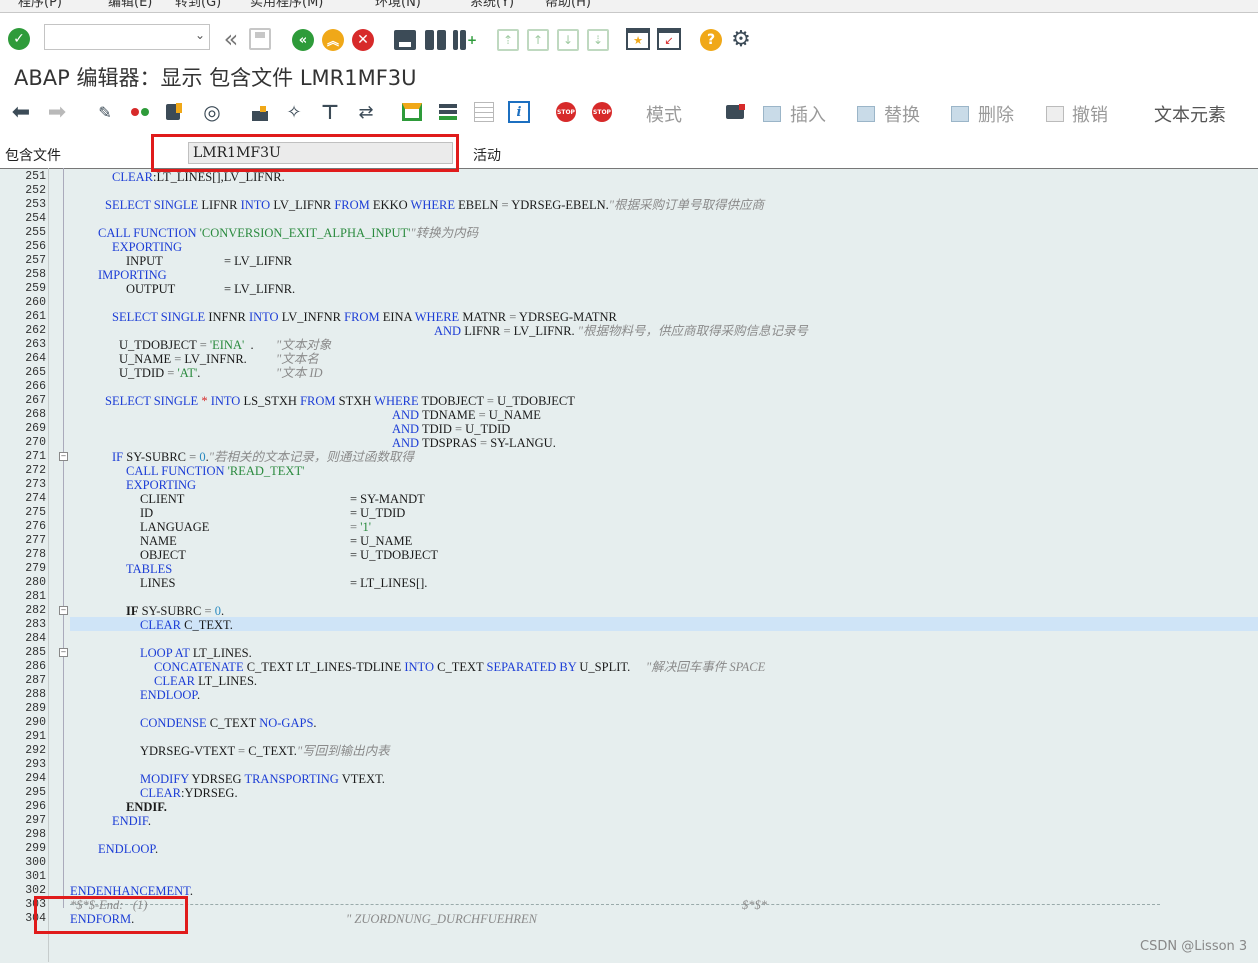 The image size is (1258, 963). Describe the element at coordinates (711, 40) in the screenshot. I see `help-icon: ?` at that location.